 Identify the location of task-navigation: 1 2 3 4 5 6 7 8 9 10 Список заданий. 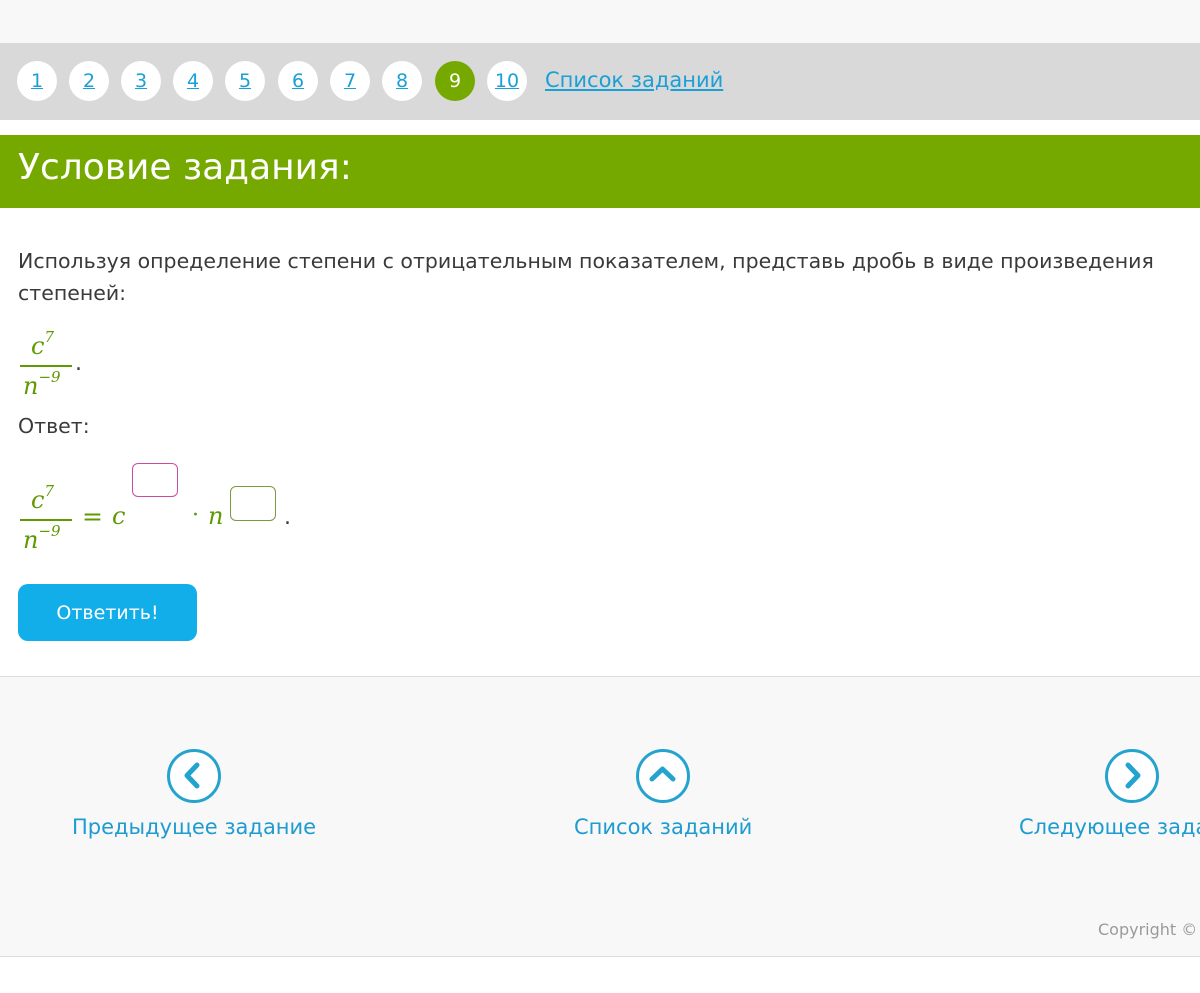
(600, 81).